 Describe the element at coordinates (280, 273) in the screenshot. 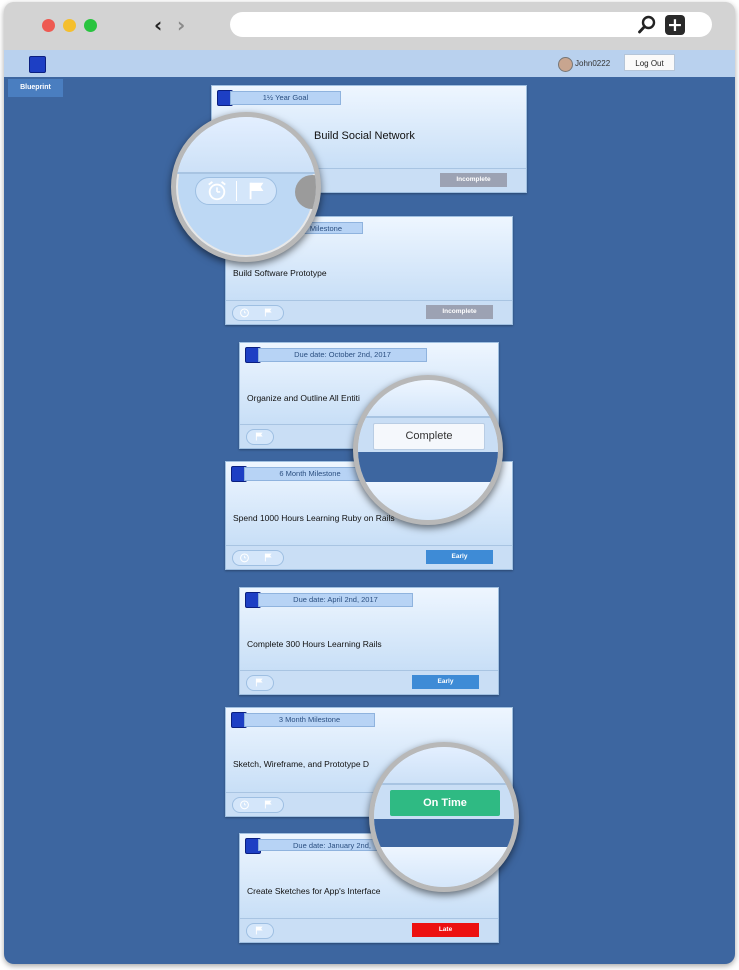

I see `card-title: Build Software Prototype` at that location.